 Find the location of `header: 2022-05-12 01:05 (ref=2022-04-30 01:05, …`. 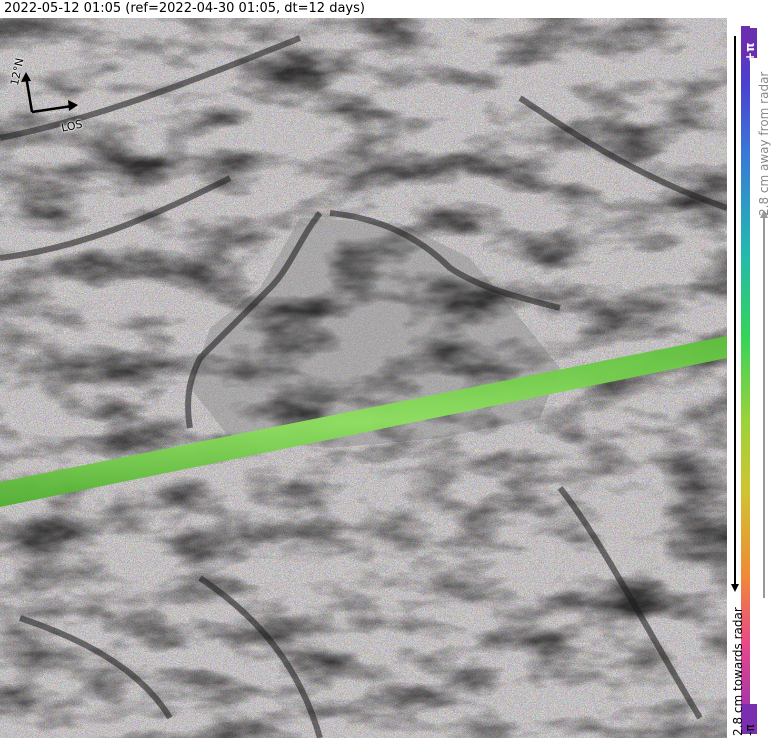

header: 2022-05-12 01:05 (ref=2022-04-30 01:05, … is located at coordinates (388, 9).